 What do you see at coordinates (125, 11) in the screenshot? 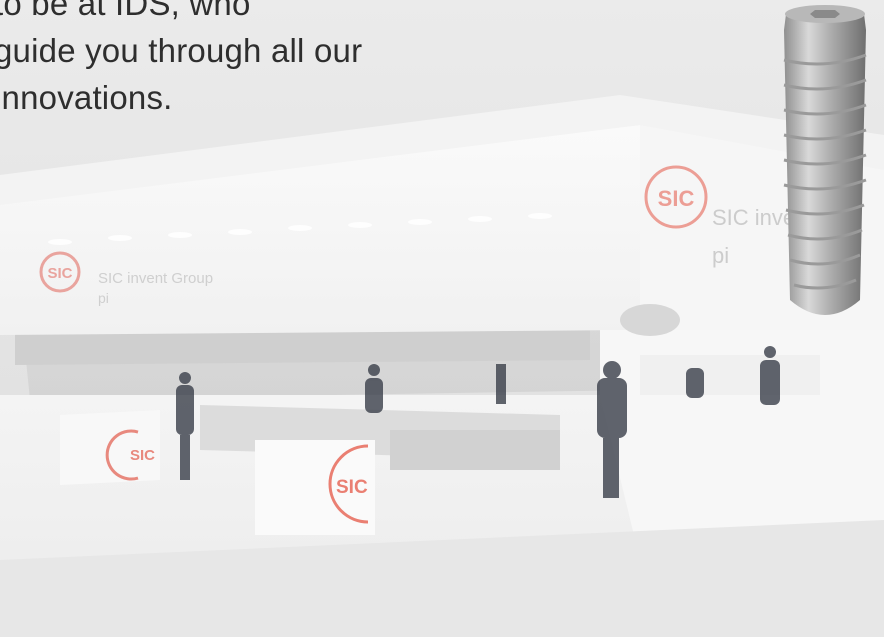
I see `intro-line-1: to be at IDS, who` at bounding box center [125, 11].